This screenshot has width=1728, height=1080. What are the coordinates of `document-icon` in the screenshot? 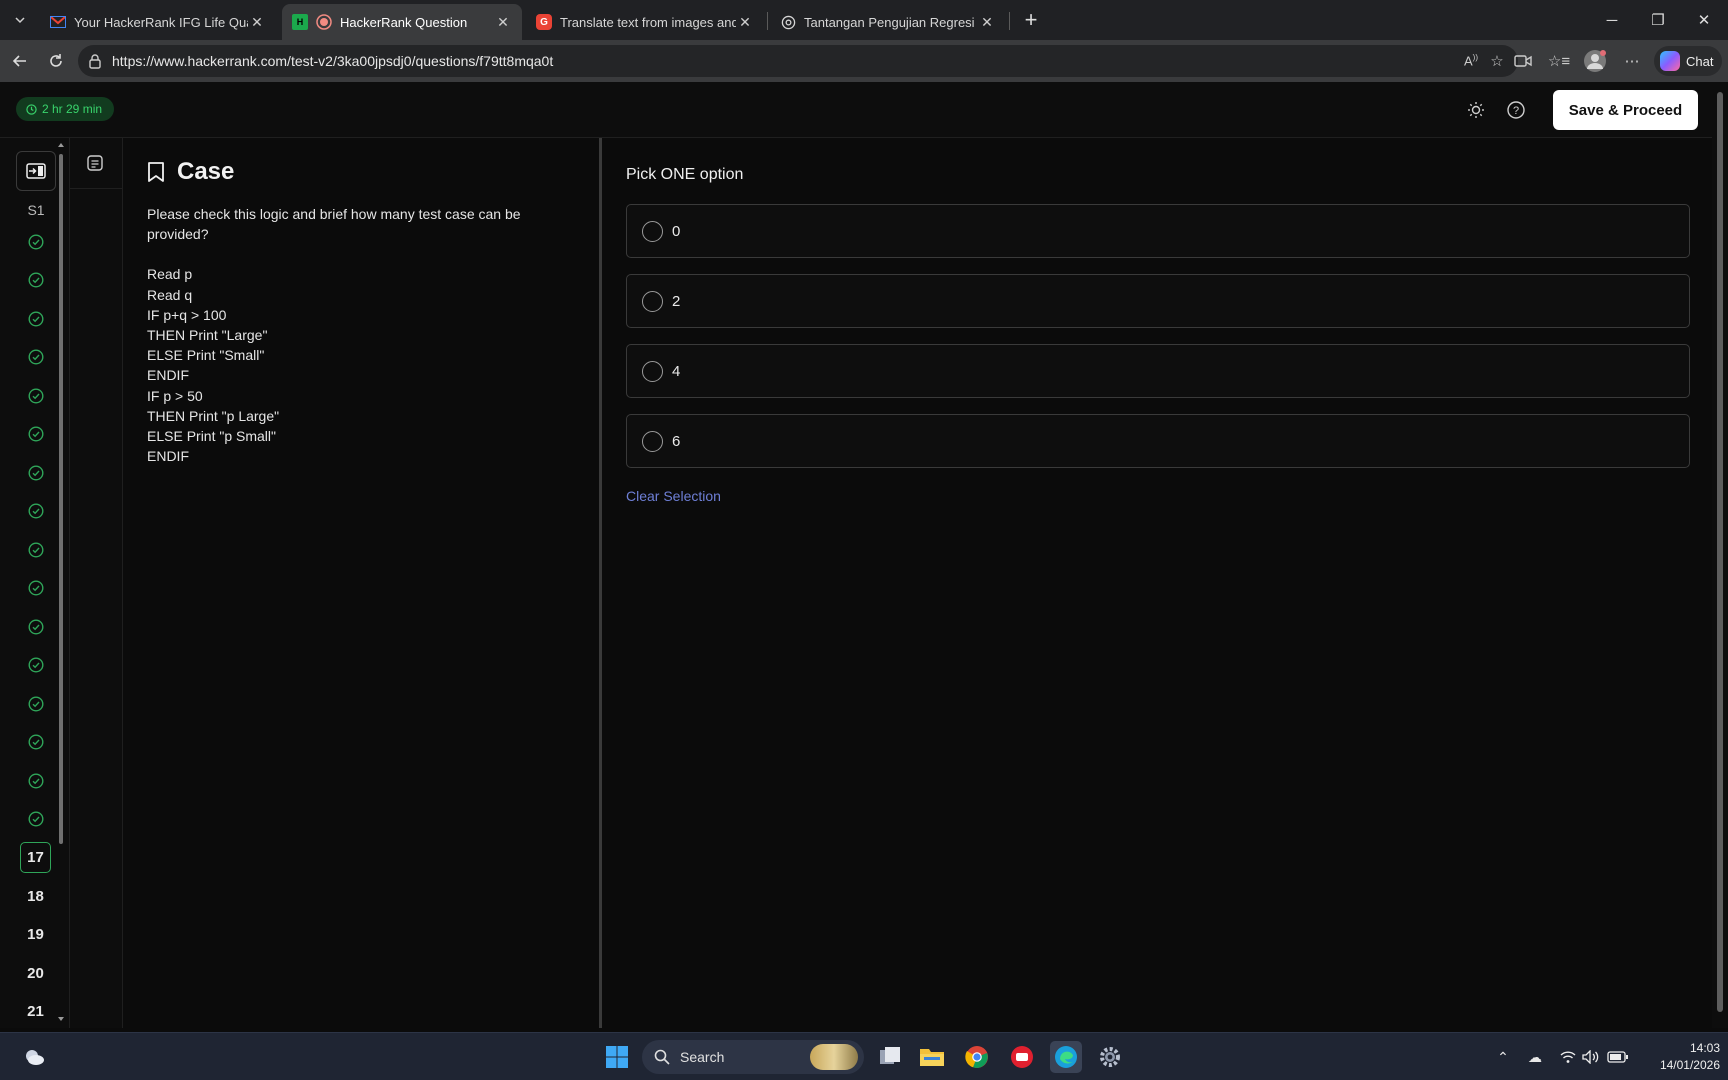 It's located at (95, 163).